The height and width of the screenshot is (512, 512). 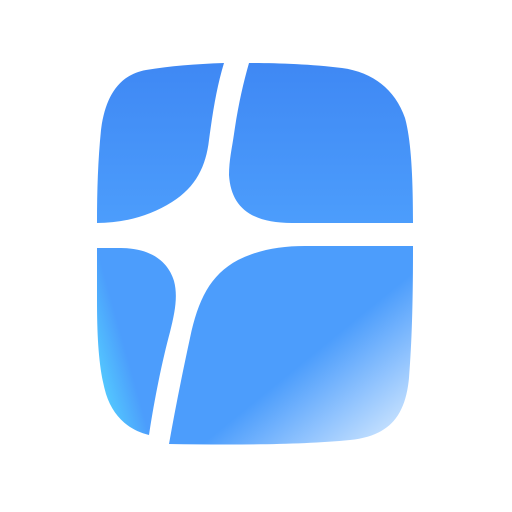 I want to click on pane-top-right, so click(x=321, y=143).